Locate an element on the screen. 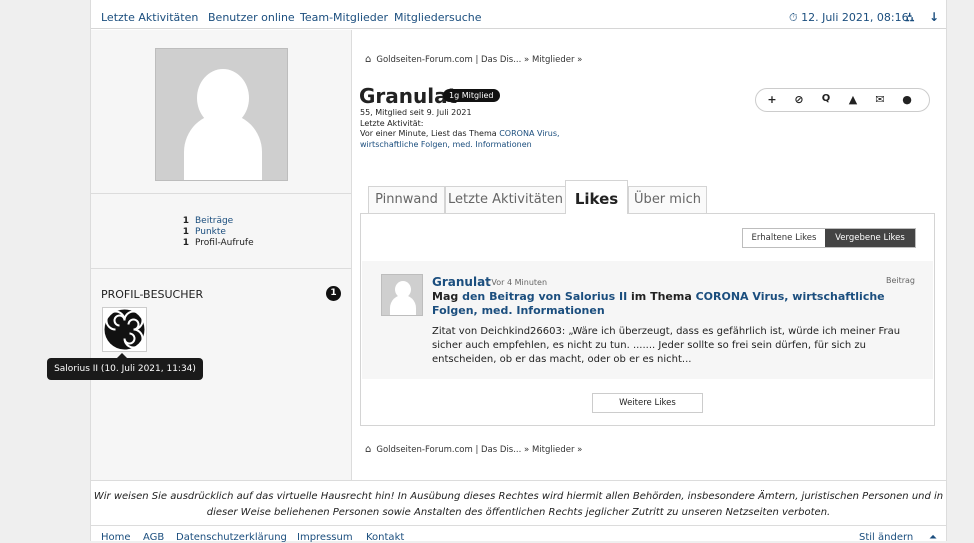 The height and width of the screenshot is (543, 974). visitors-count-badge: 1 is located at coordinates (333, 293).